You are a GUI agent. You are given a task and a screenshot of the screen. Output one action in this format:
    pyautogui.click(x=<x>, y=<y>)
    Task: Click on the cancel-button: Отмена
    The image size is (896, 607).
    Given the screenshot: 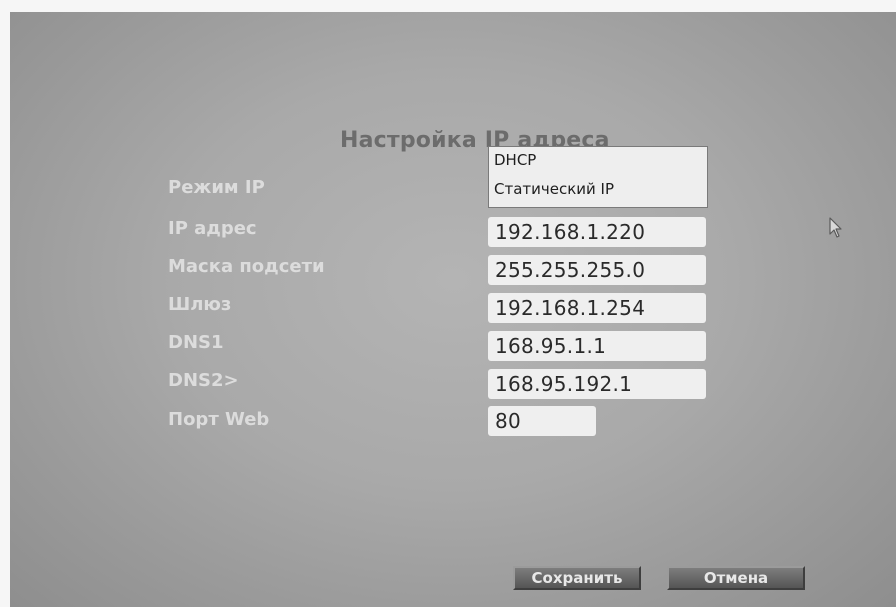 What is the action you would take?
    pyautogui.click(x=736, y=578)
    